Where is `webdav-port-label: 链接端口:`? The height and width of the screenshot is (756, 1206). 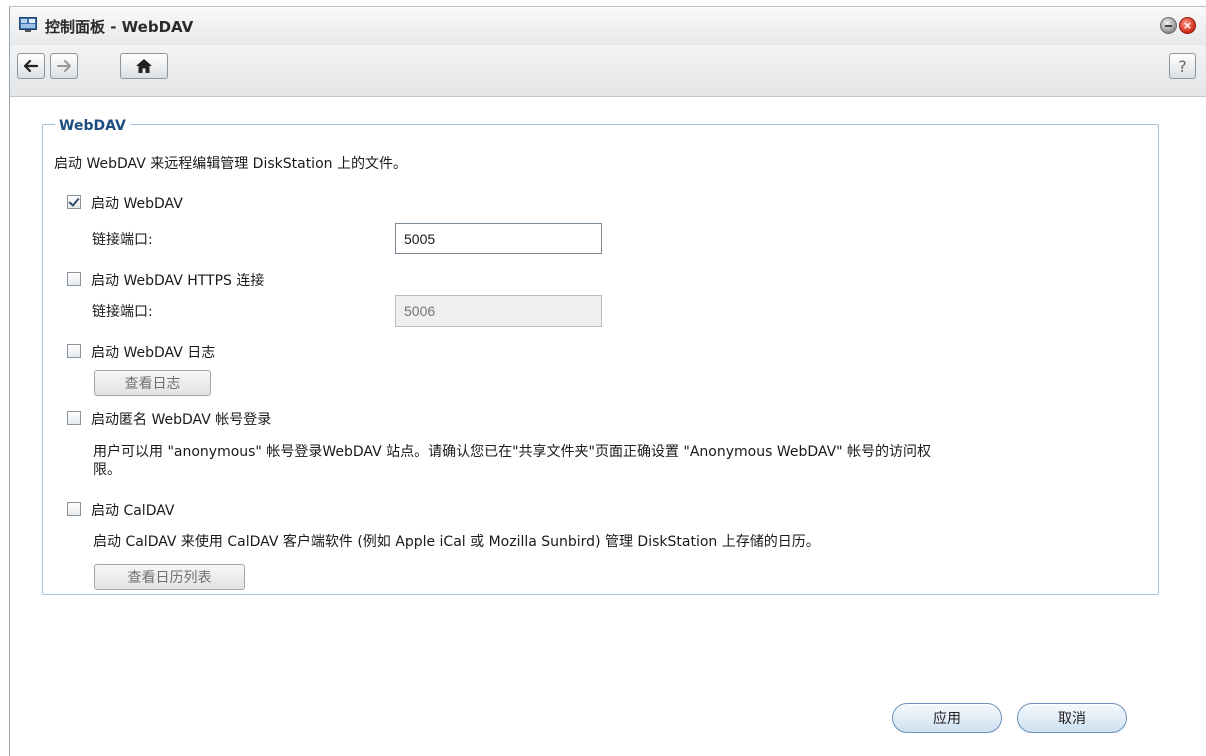 webdav-port-label: 链接端口: is located at coordinates (122, 240).